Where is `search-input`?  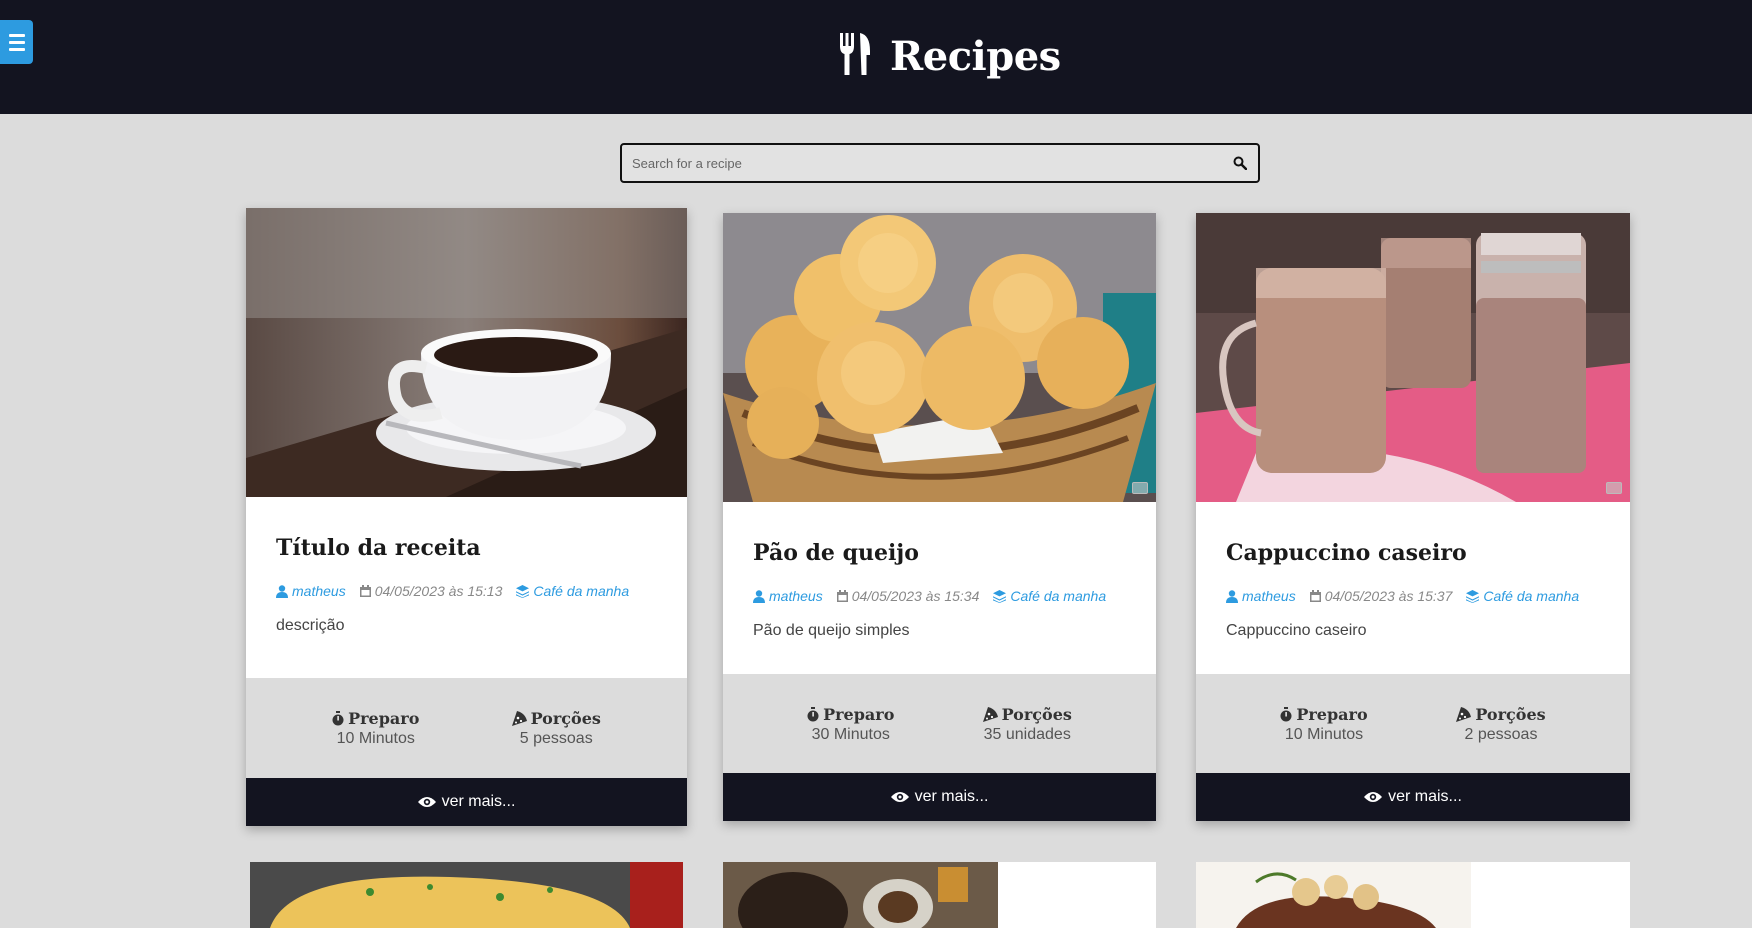
search-input is located at coordinates (922, 163).